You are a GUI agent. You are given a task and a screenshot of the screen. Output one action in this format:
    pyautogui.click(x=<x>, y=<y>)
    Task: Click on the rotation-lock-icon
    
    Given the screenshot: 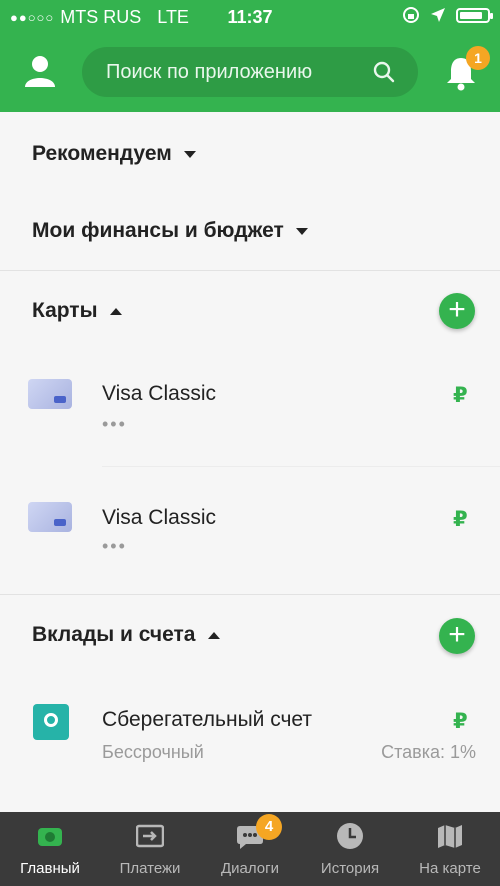 What is the action you would take?
    pyautogui.click(x=411, y=15)
    